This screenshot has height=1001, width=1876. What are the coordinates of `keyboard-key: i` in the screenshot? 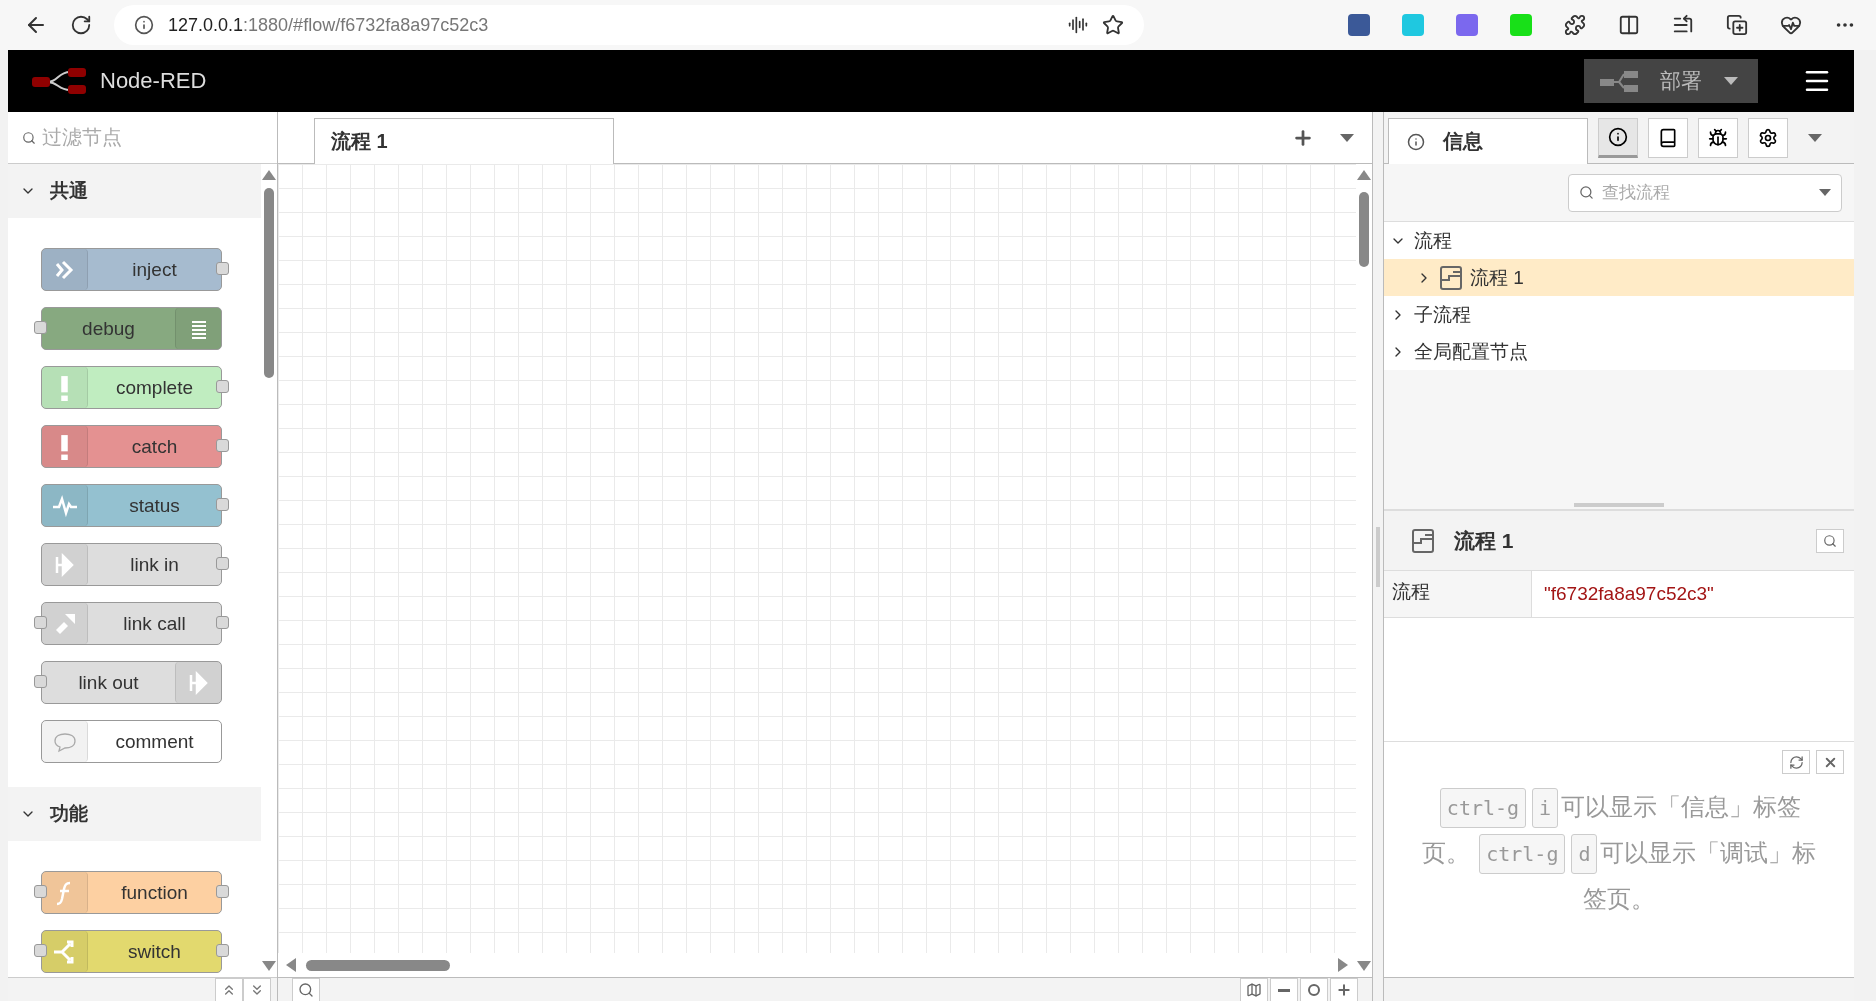 It's located at (1545, 808).